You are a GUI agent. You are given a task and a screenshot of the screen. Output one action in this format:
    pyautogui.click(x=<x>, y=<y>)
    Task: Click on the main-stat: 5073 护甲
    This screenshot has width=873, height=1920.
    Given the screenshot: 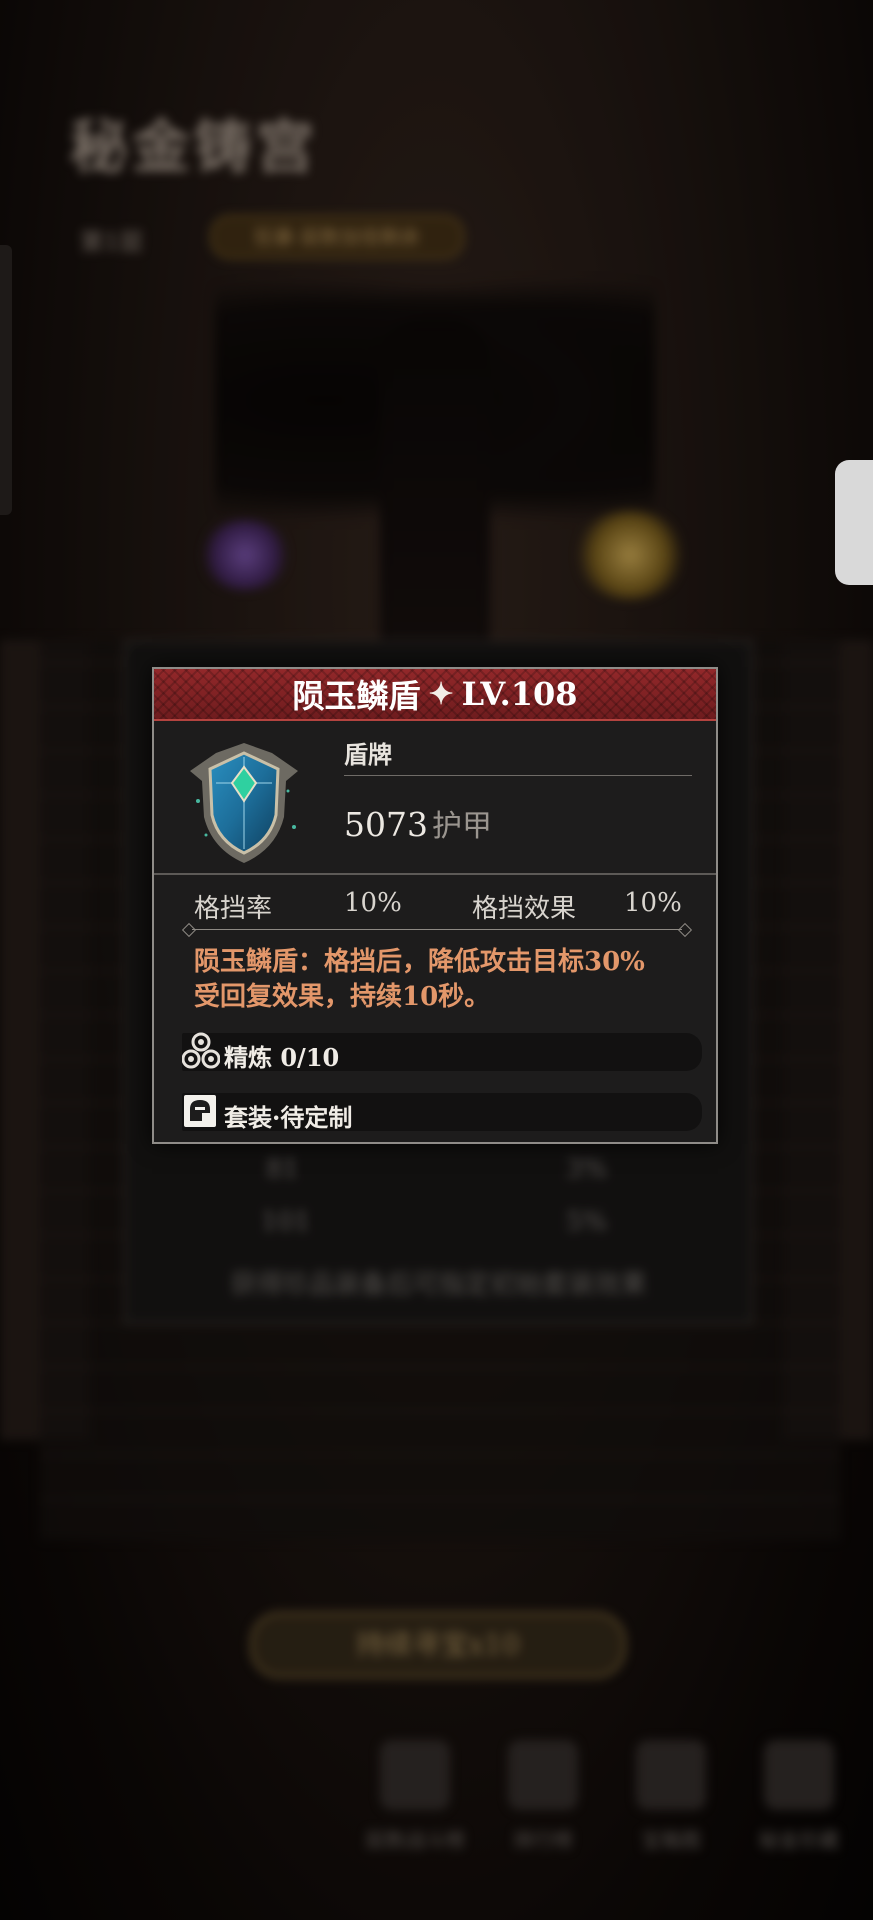 What is the action you would take?
    pyautogui.click(x=418, y=823)
    